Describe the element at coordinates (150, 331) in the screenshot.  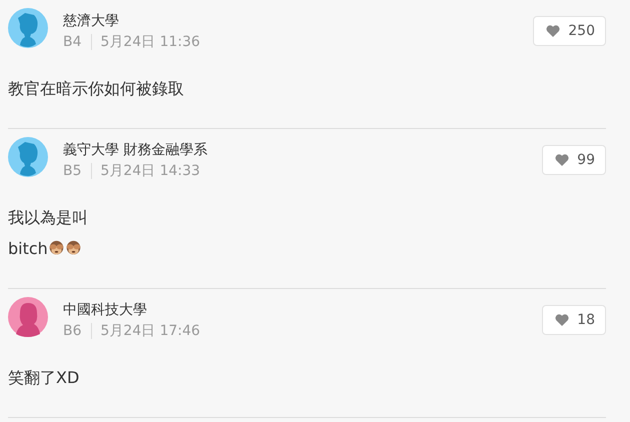
I see `post-time: 5月24日 17:46` at that location.